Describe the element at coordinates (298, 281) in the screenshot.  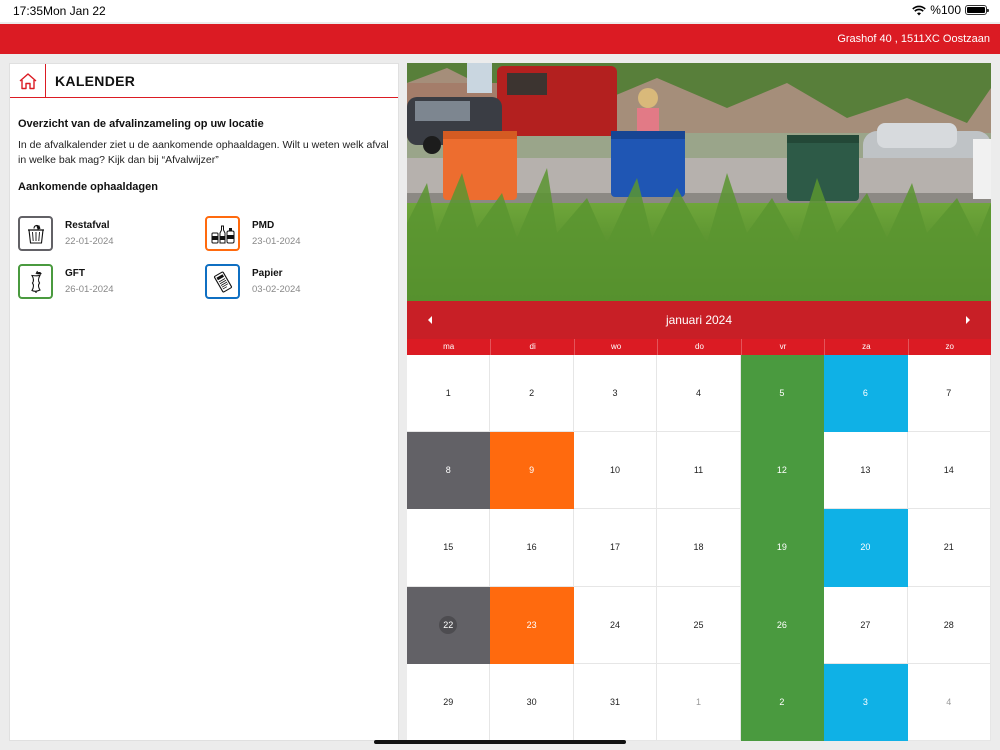
I see `pickup-item-papier: Papier 03-02-2024` at that location.